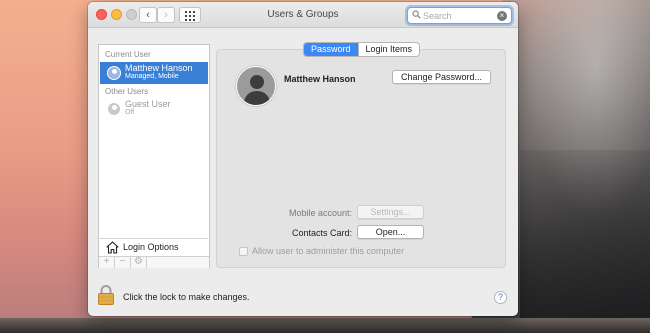 The image size is (650, 333). Describe the element at coordinates (130, 112) in the screenshot. I see `sidebar-user-subtitle: Off` at that location.